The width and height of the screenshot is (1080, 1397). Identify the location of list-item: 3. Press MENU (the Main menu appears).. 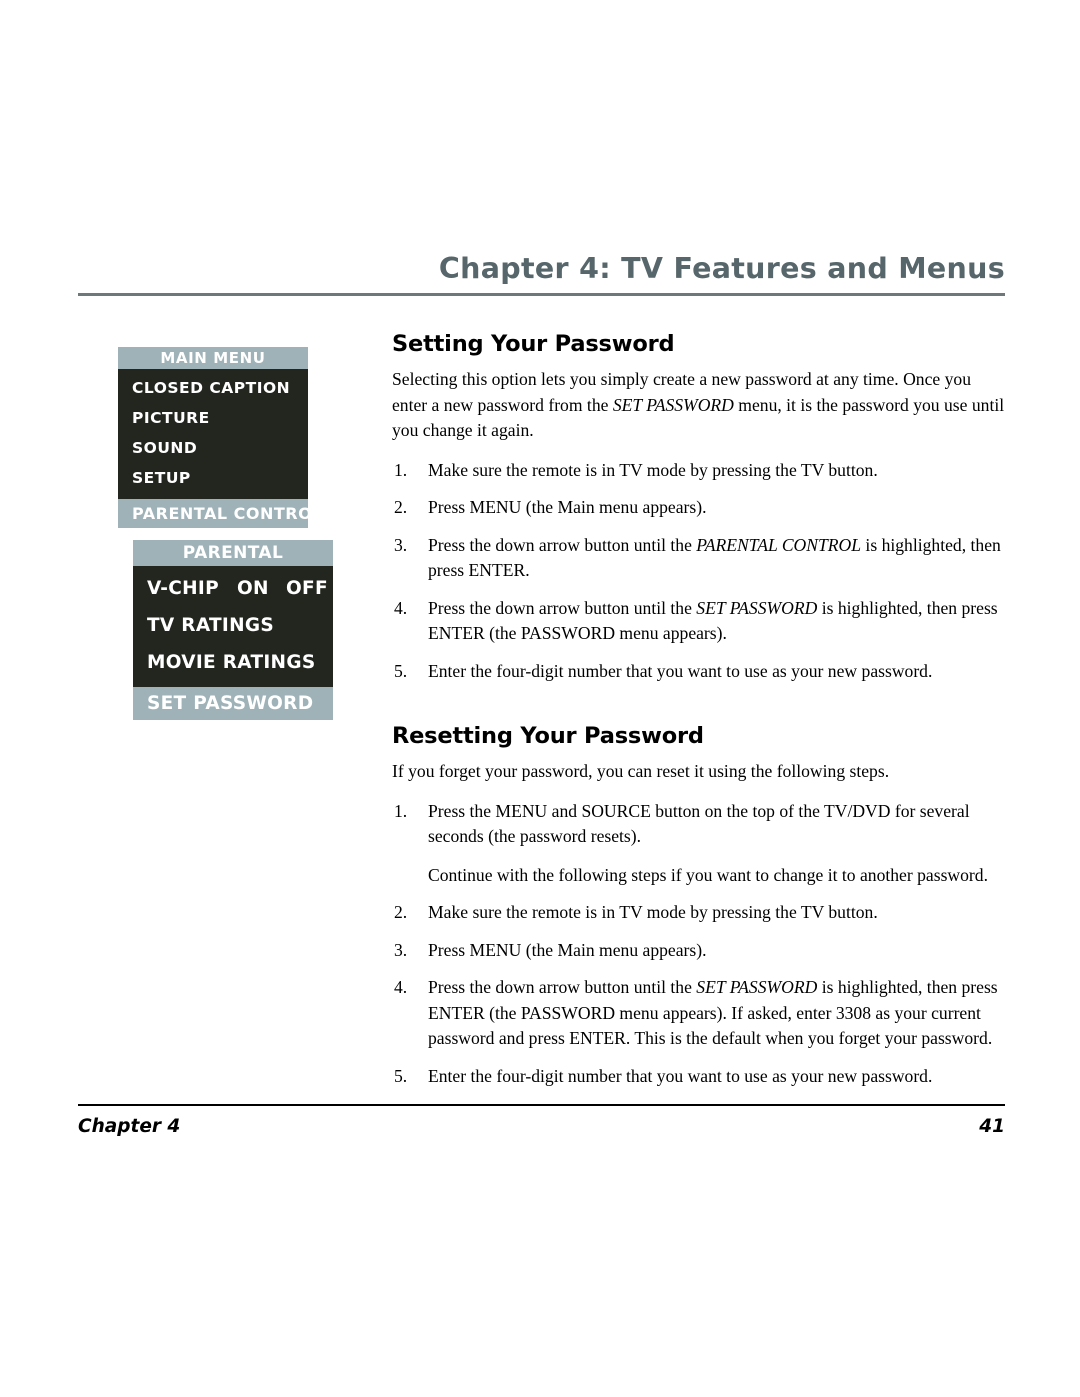
(699, 951).